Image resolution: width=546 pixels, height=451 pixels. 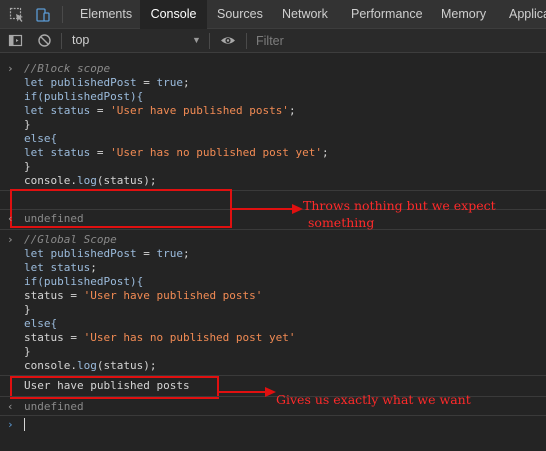 What do you see at coordinates (62, 14) in the screenshot?
I see `toolbar-separator` at bounding box center [62, 14].